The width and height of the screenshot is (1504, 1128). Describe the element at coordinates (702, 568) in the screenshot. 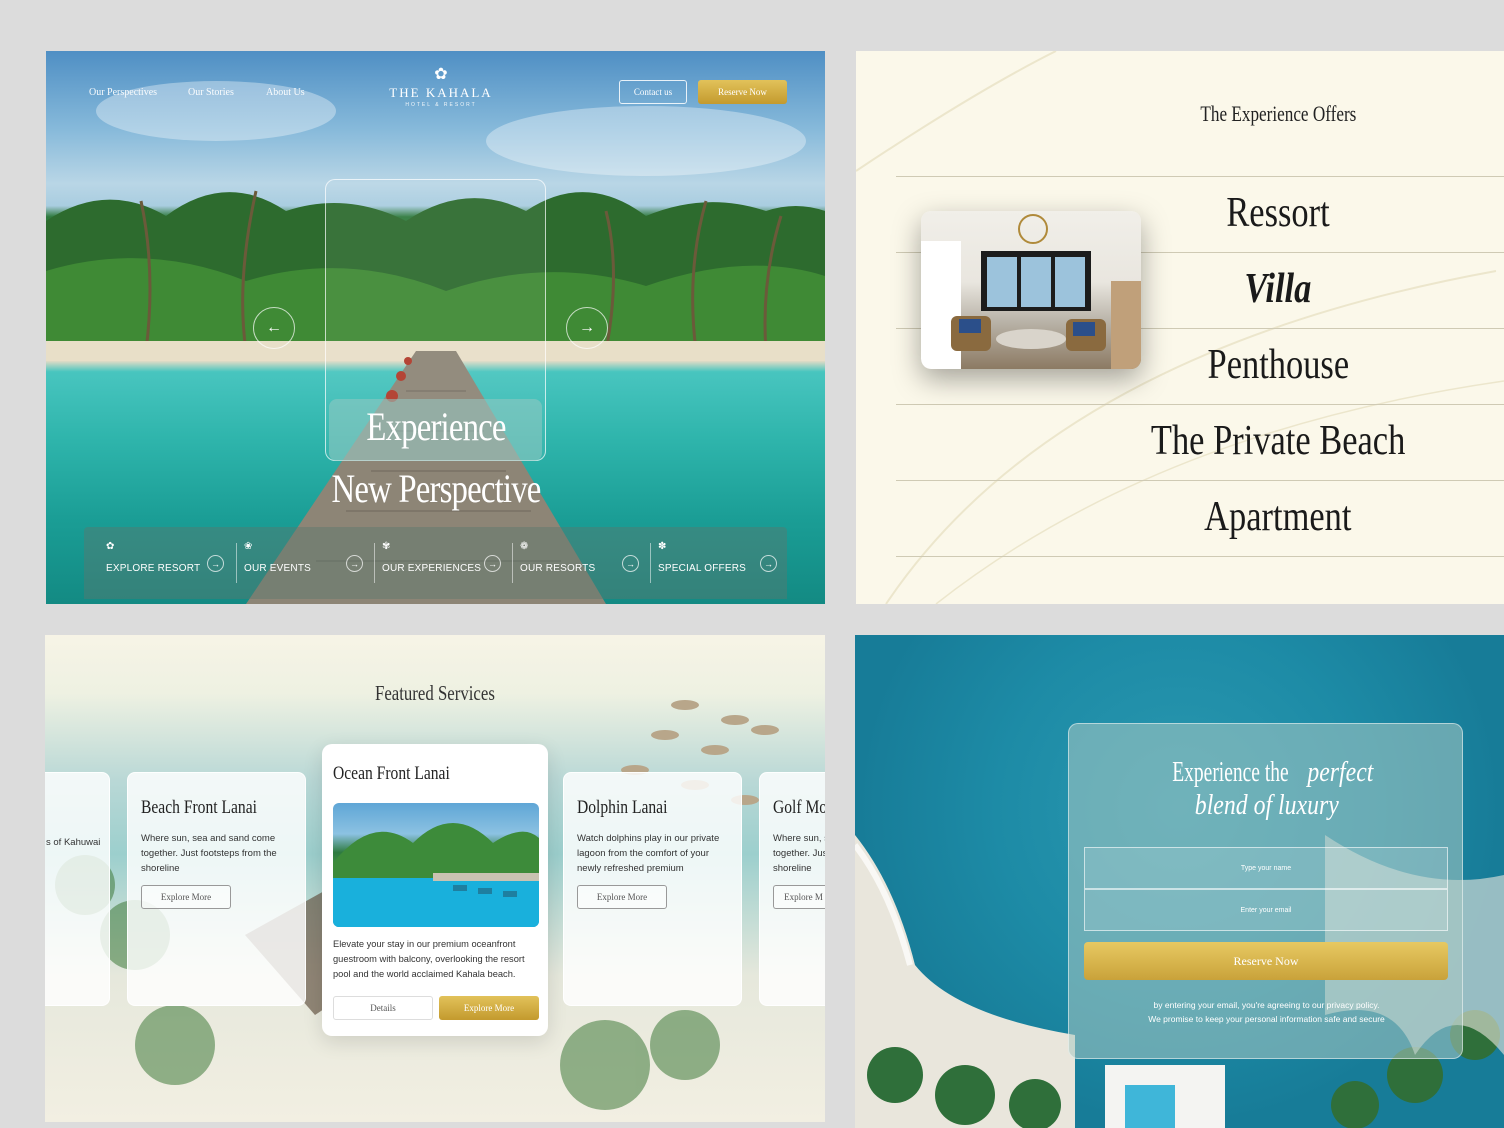

I see `menu-label: SPECIAL OFFERS` at that location.